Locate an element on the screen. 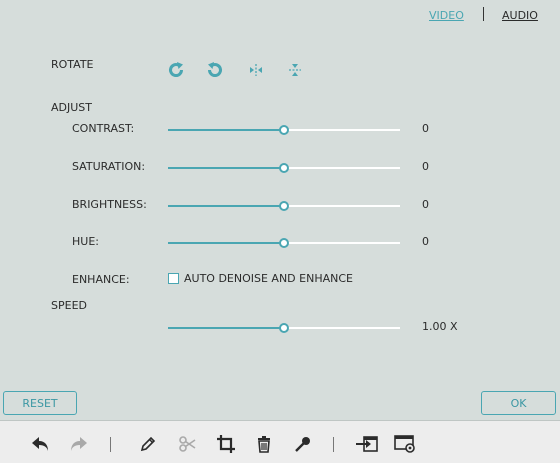 The image size is (560, 463). enhance-label: ENHANCE: is located at coordinates (101, 279).